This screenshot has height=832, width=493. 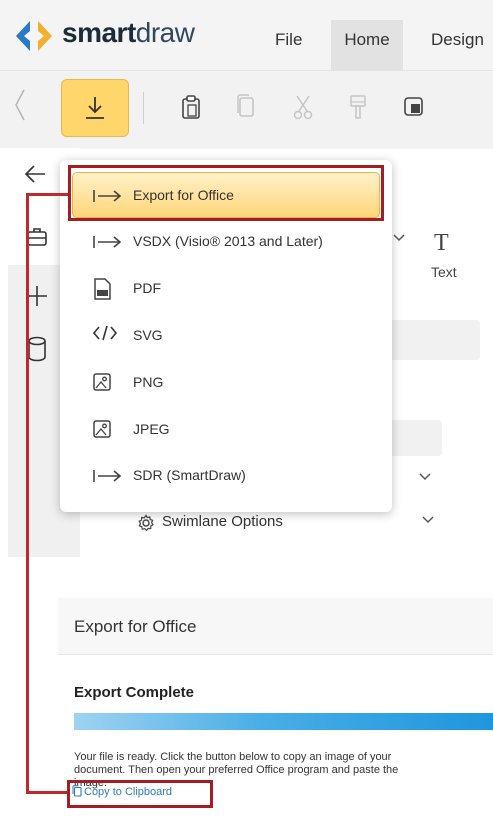 I want to click on menu-file: File, so click(x=288, y=45).